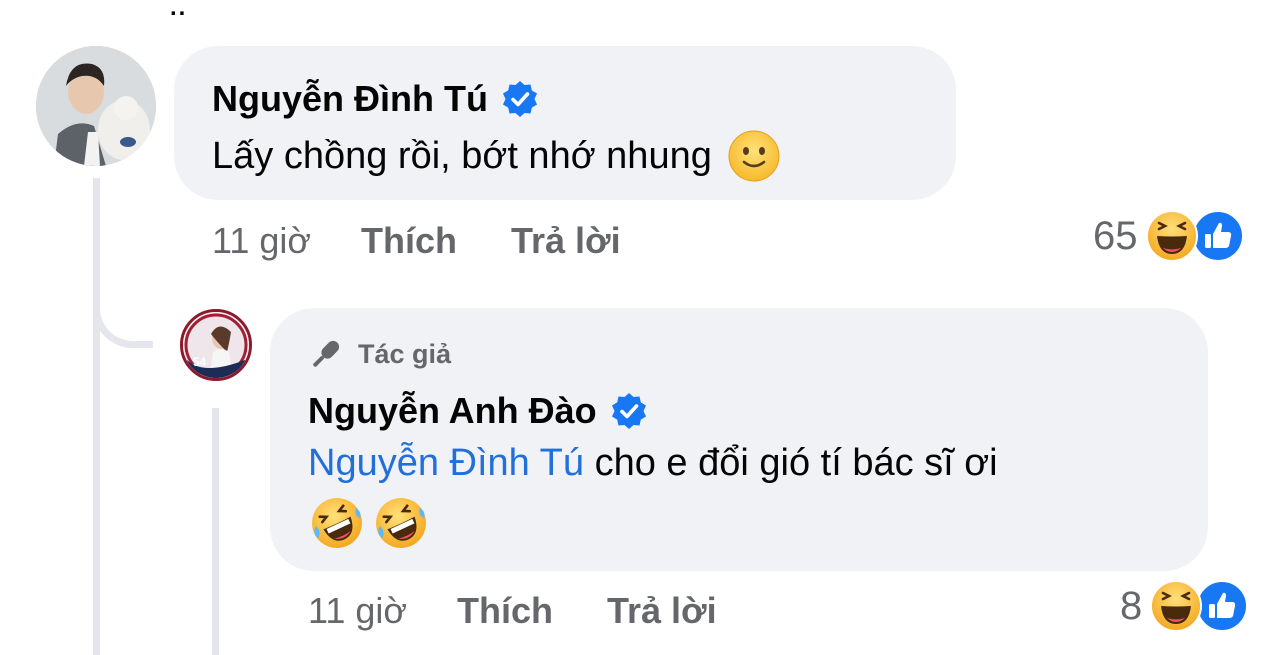  Describe the element at coordinates (791, 463) in the screenshot. I see `reply-text-content: cho e đổi gió tí bác sĩ ơi` at that location.